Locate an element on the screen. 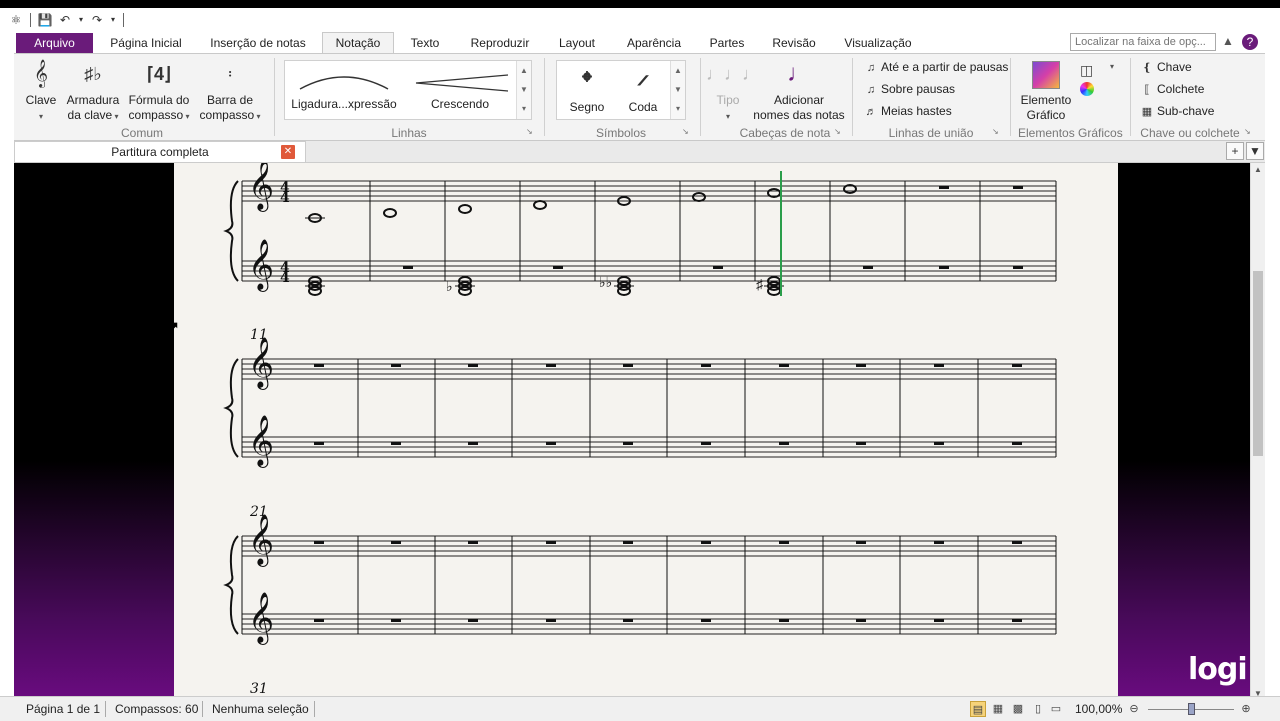 The height and width of the screenshot is (721, 1280). adicionar-label-2: nomes das notas is located at coordinates (799, 115).